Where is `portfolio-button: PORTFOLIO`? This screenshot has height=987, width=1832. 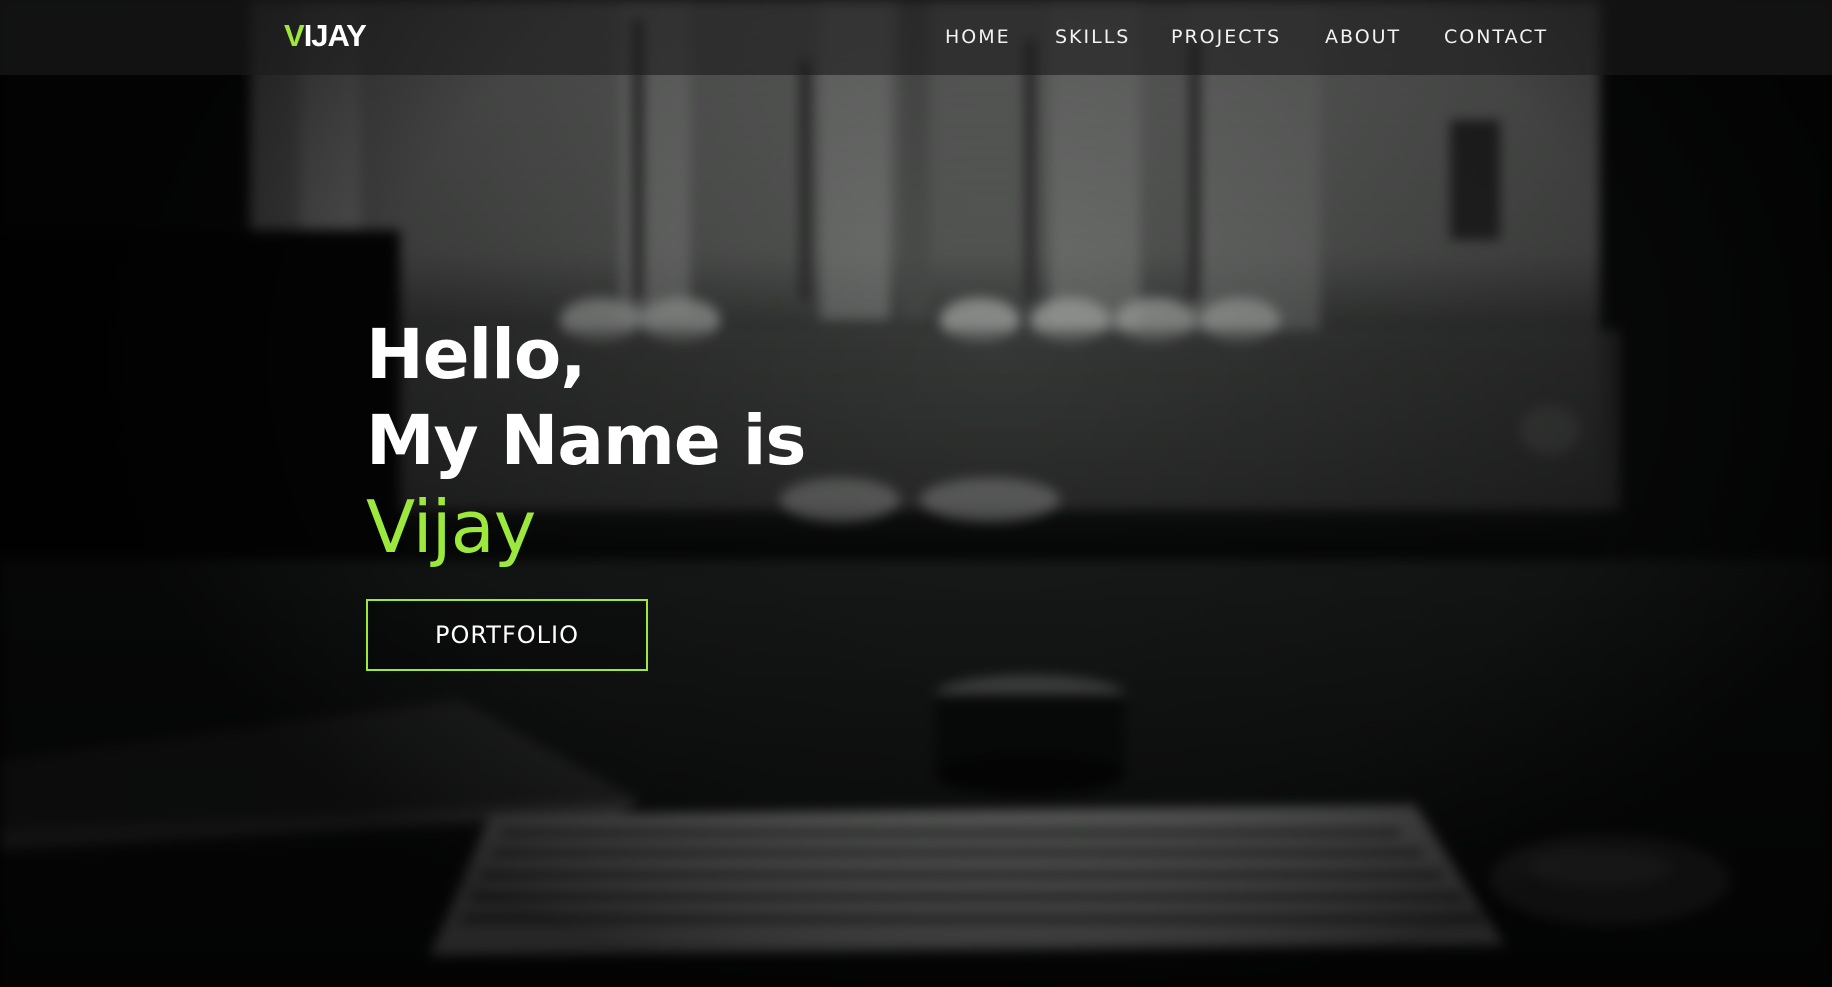 portfolio-button: PORTFOLIO is located at coordinates (507, 635).